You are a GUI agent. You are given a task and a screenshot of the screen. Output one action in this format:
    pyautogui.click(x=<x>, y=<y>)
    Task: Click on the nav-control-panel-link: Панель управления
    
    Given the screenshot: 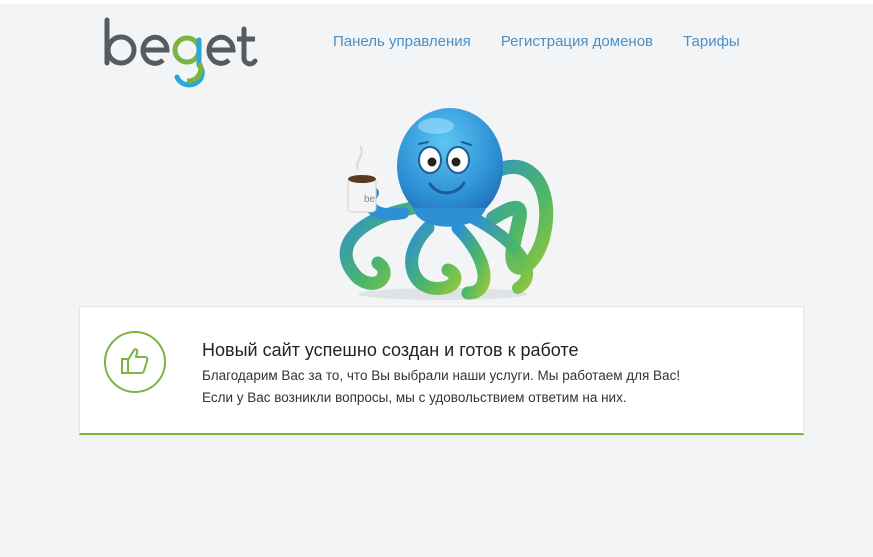 What is the action you would take?
    pyautogui.click(x=402, y=42)
    